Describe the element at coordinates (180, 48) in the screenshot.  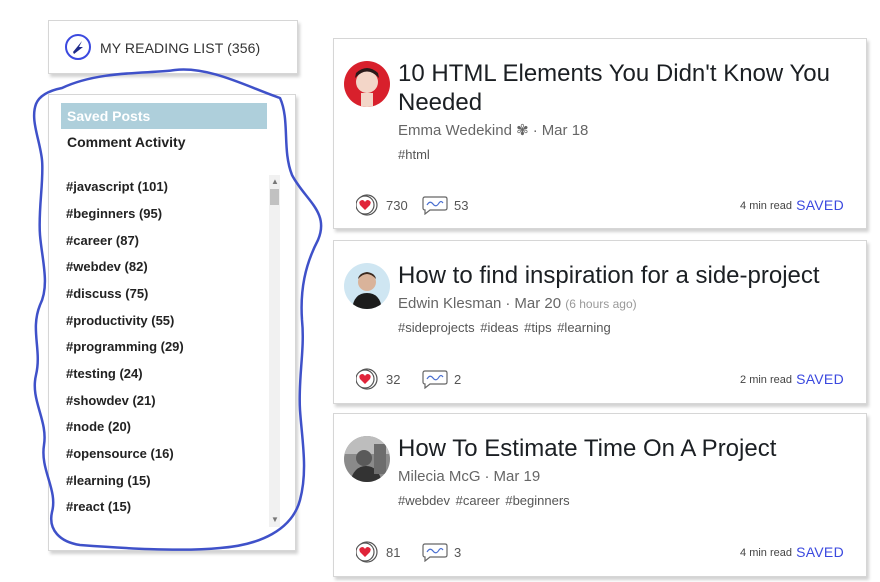
I see `reading-list-title: MY READING LIST (356)` at that location.